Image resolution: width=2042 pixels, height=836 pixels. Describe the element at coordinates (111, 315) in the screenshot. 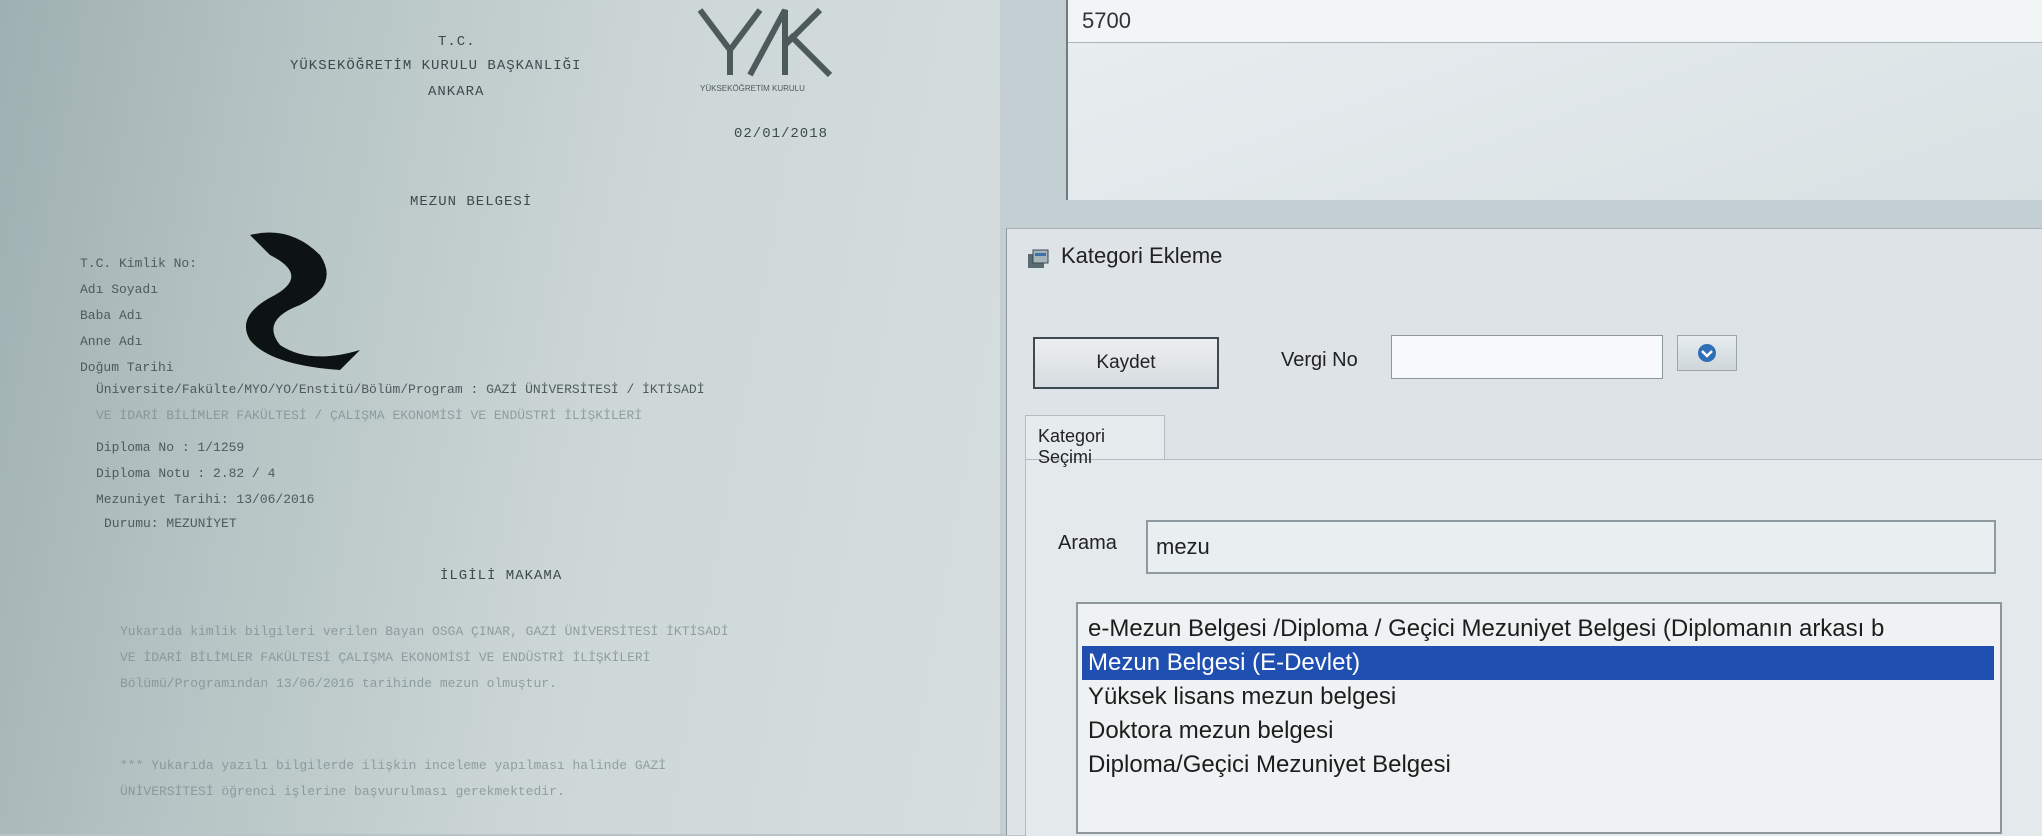

I see `doc-field-father: Baba Adı` at that location.